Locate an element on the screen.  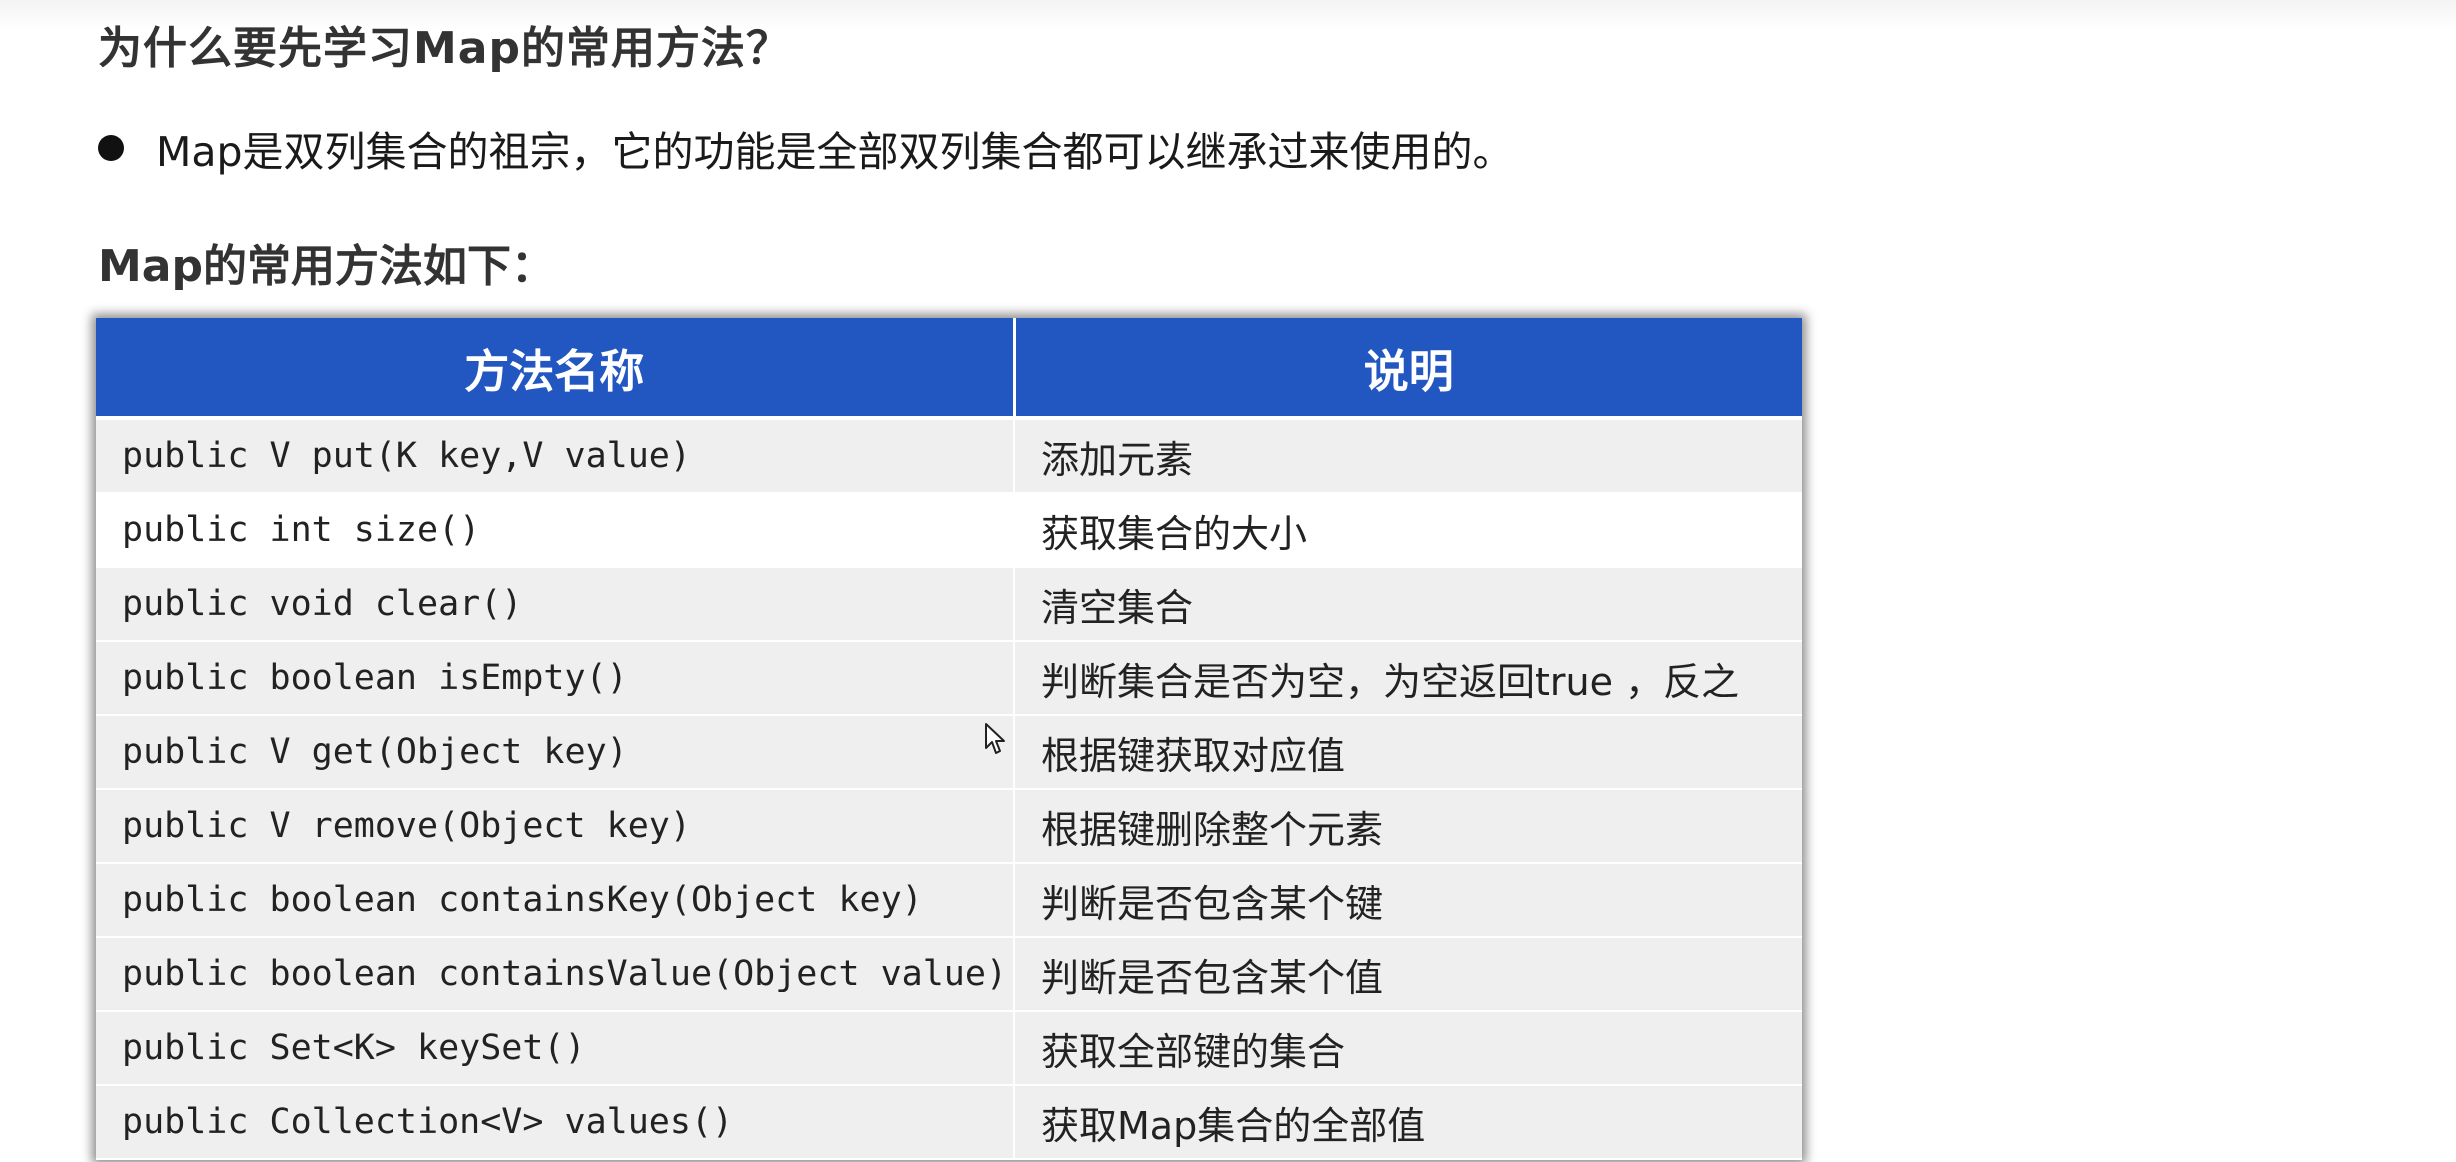
description-cell: 判断是否包含某个键 is located at coordinates (1408, 900).